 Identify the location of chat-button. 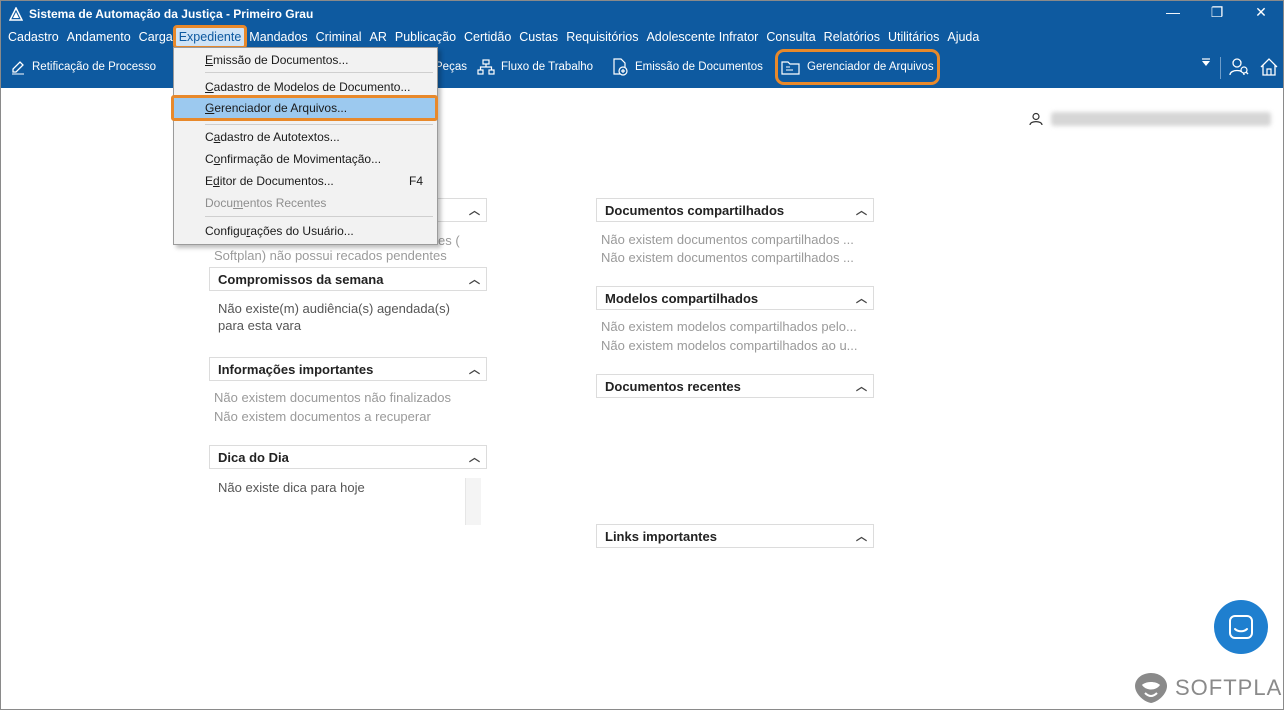
(1241, 627).